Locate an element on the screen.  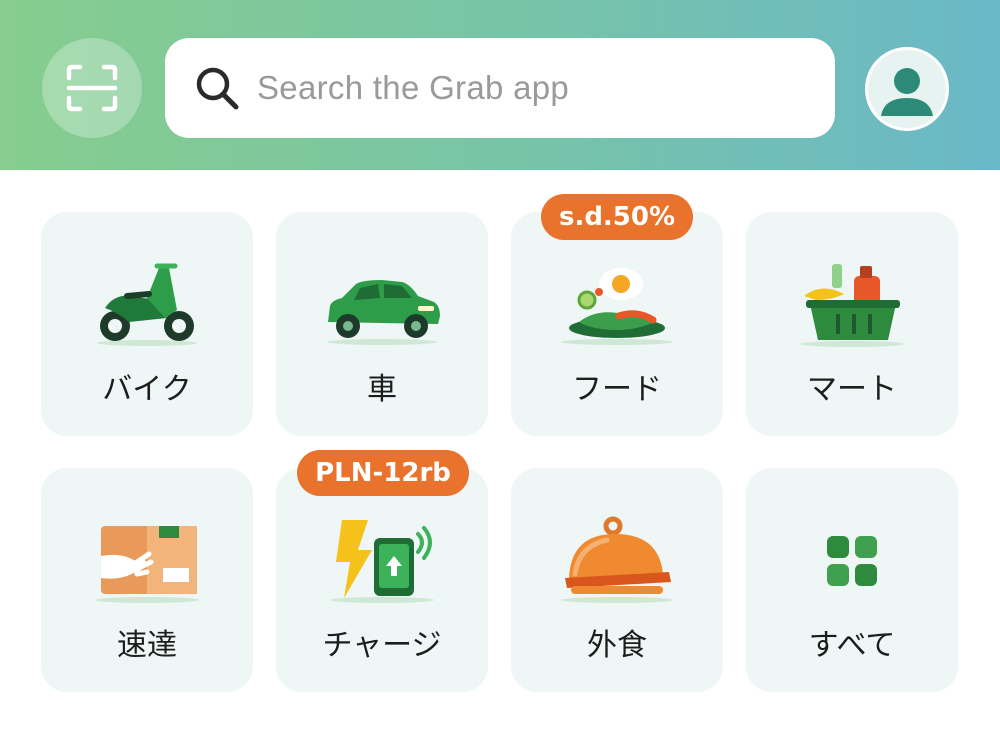
search-placeholder: Search the Grab app is located at coordinates (413, 87).